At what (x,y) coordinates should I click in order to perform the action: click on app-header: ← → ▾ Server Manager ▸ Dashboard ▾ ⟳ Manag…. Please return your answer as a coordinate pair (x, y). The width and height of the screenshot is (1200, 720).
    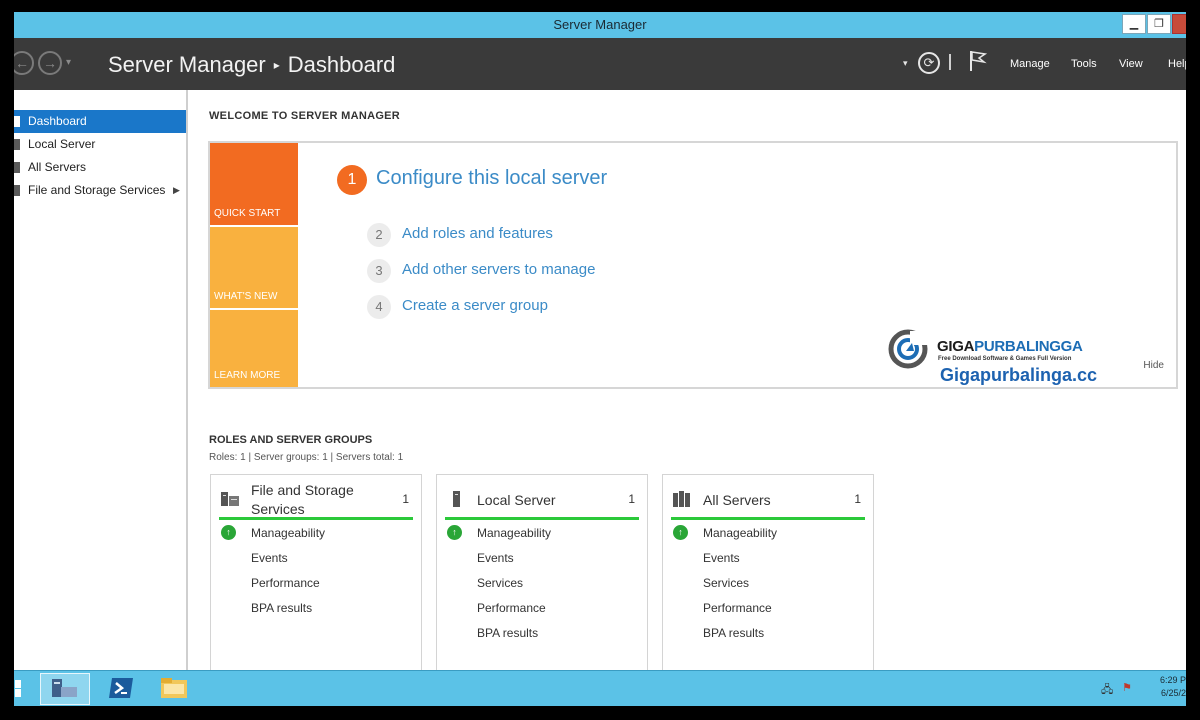
    Looking at the image, I should click on (600, 64).